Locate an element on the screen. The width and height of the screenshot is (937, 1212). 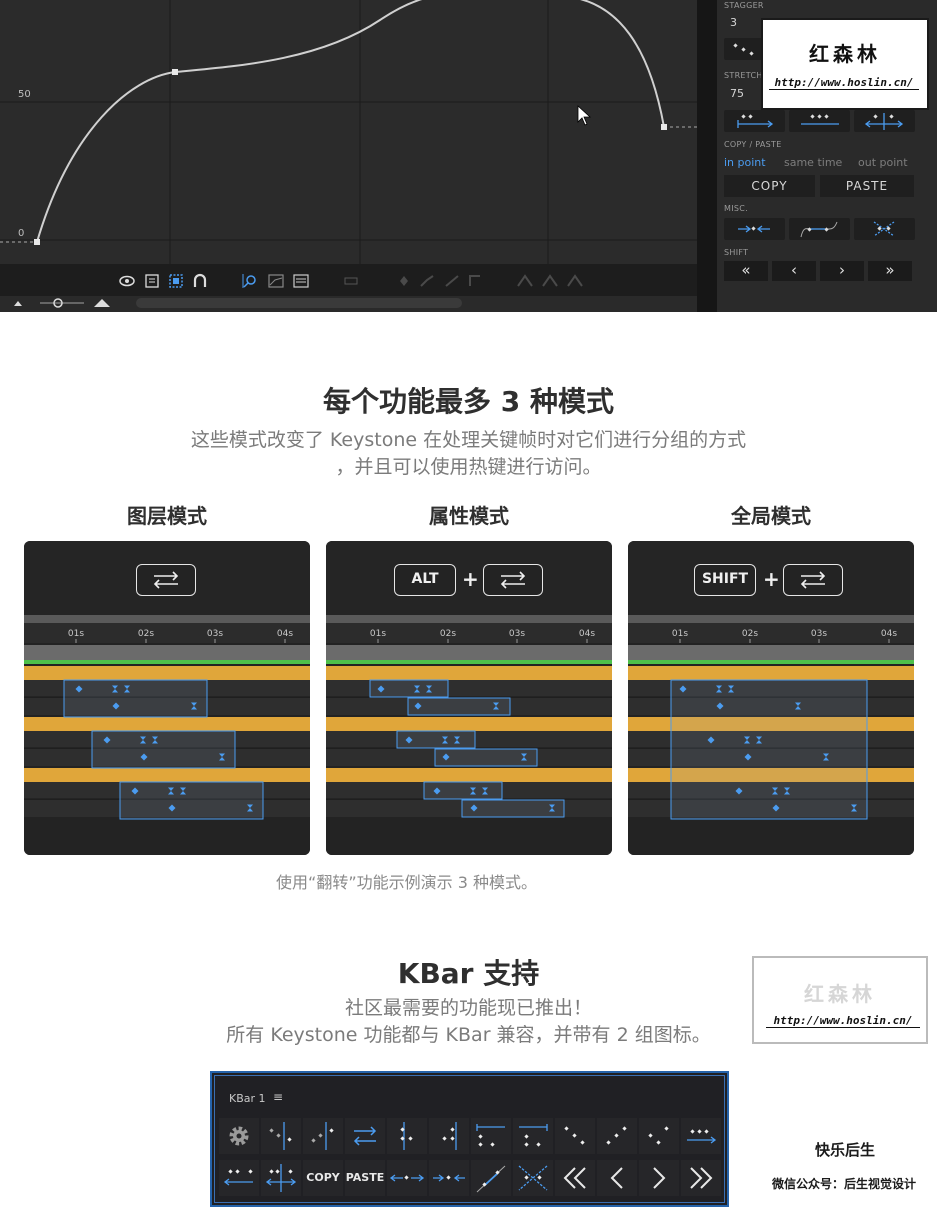
property-mode-title: 属性模式 is located at coordinates (469, 516).